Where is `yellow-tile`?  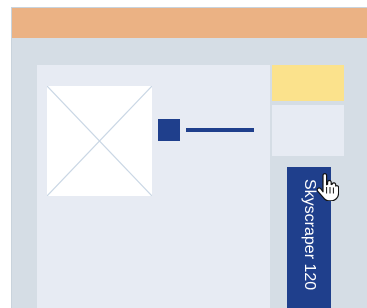 yellow-tile is located at coordinates (308, 83).